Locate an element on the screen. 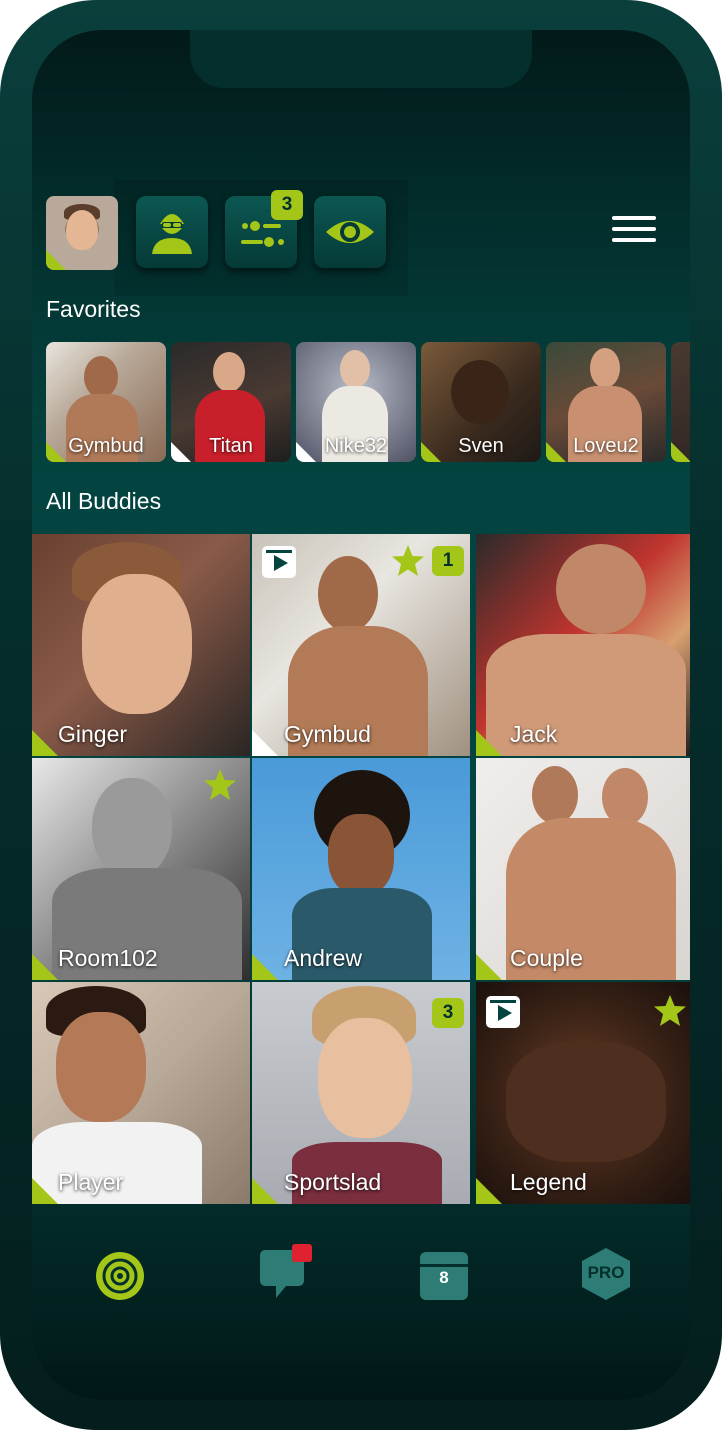  buddy-card: Ginger is located at coordinates (141, 645).